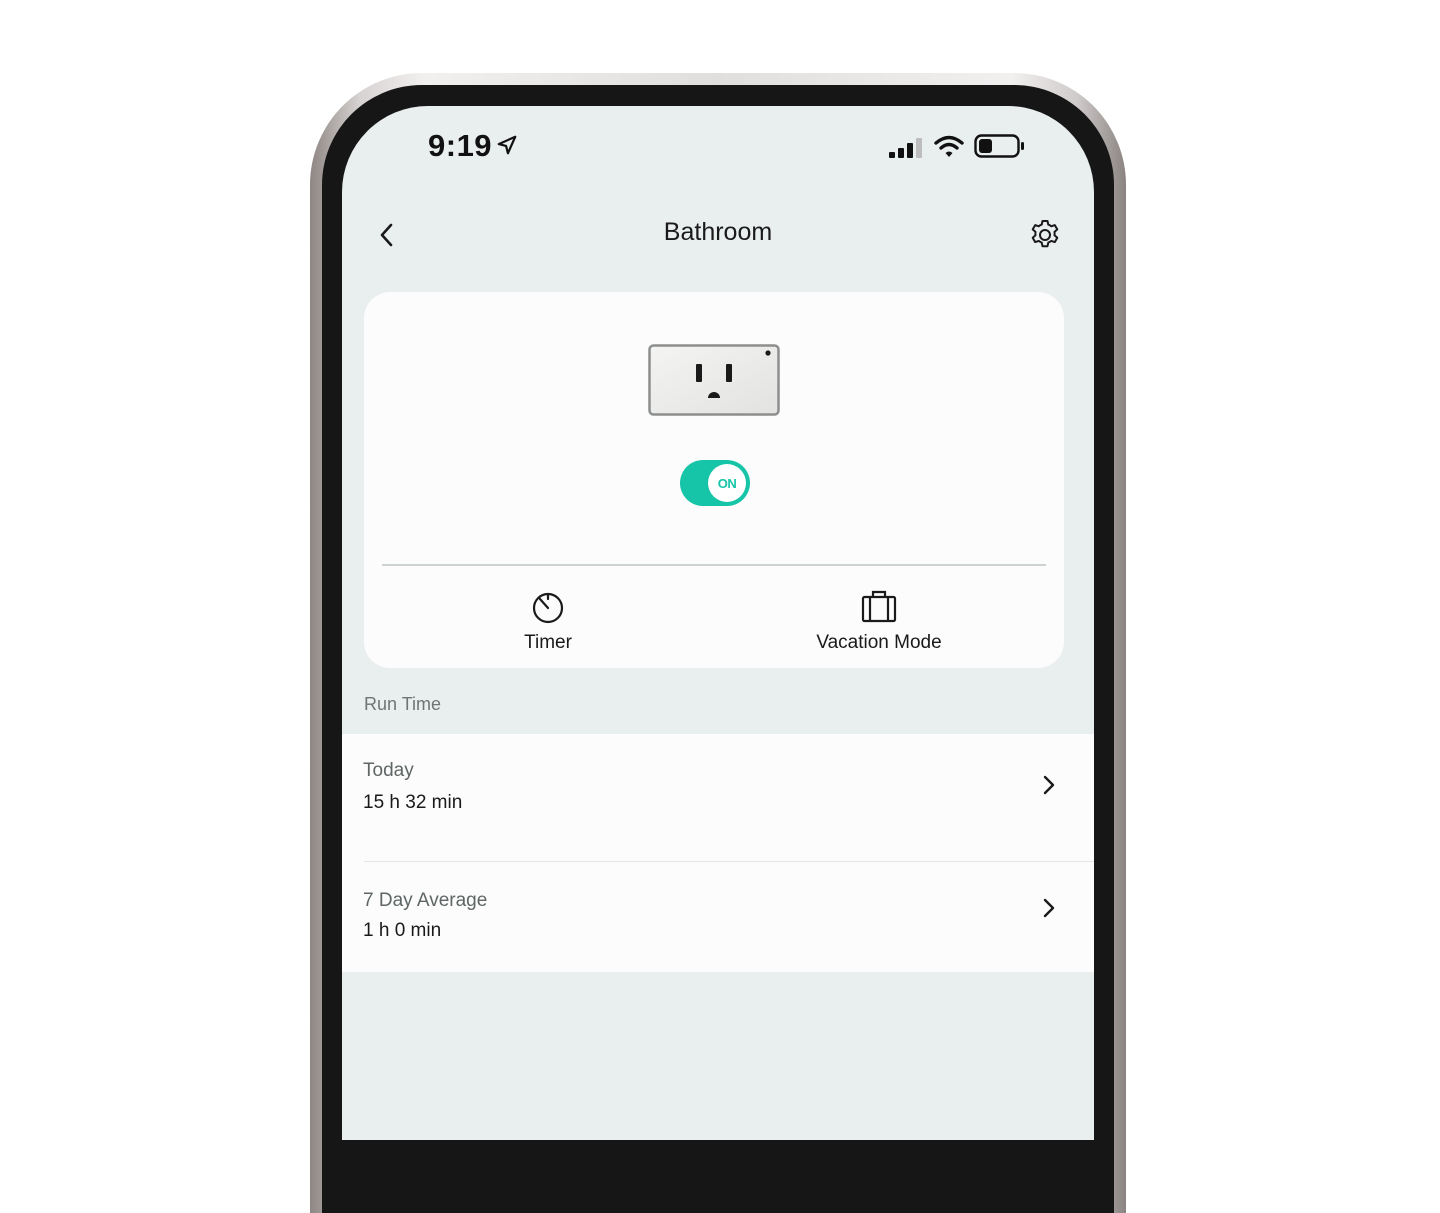 This screenshot has height=1213, width=1440. I want to click on page-title: Bathroom, so click(718, 232).